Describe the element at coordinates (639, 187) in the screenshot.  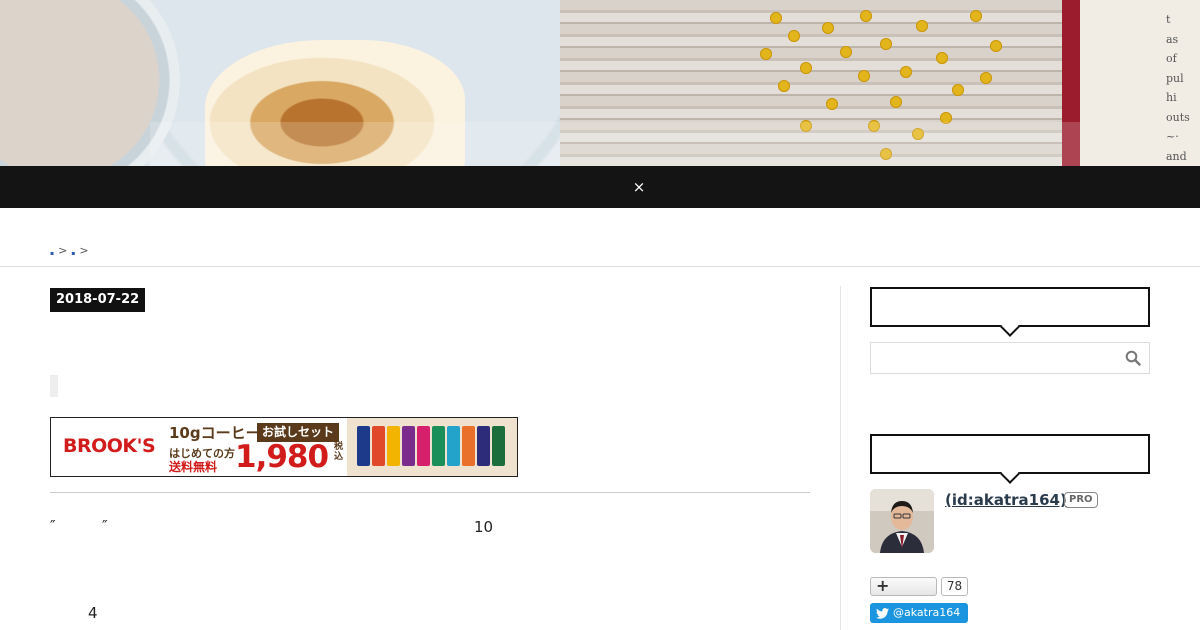
I see `close-icon: ×` at that location.